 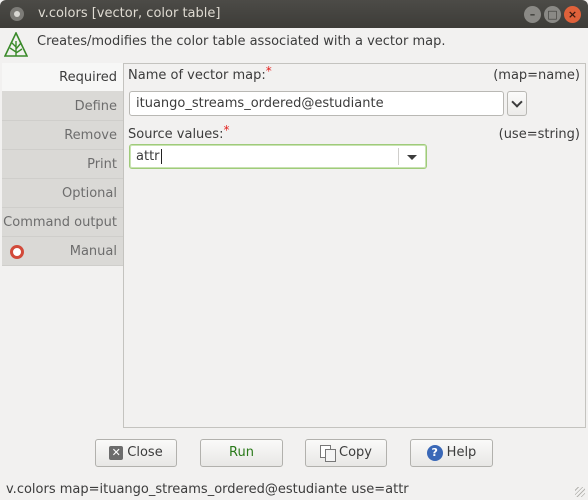 I want to click on tab-required: Required, so click(x=62, y=77).